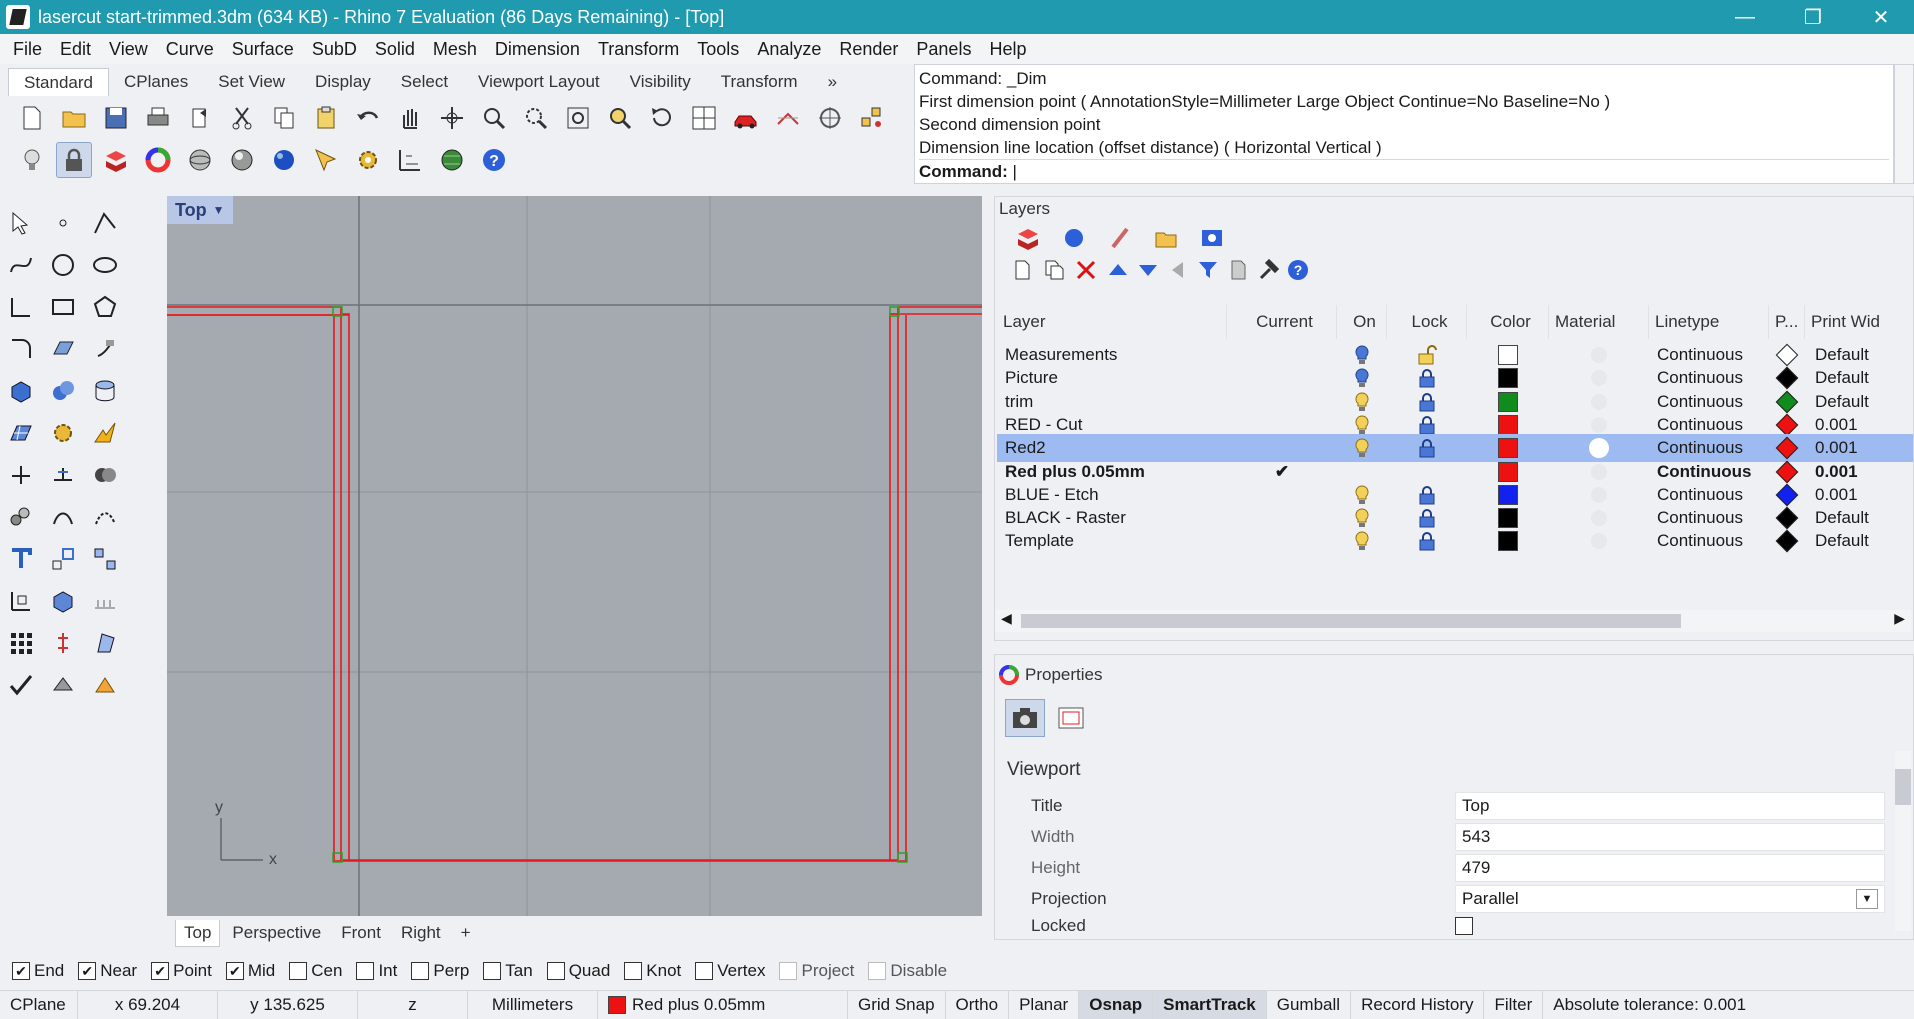 The height and width of the screenshot is (1019, 1914). Describe the element at coordinates (219, 210) in the screenshot. I see `chevron-down-icon: ▼` at that location.